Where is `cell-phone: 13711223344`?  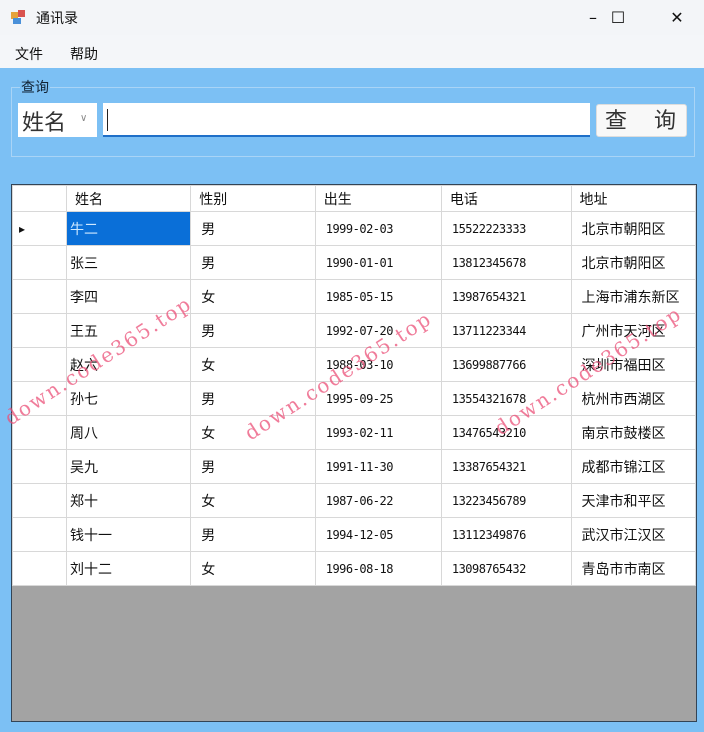
cell-phone: 13711223344 is located at coordinates (506, 330).